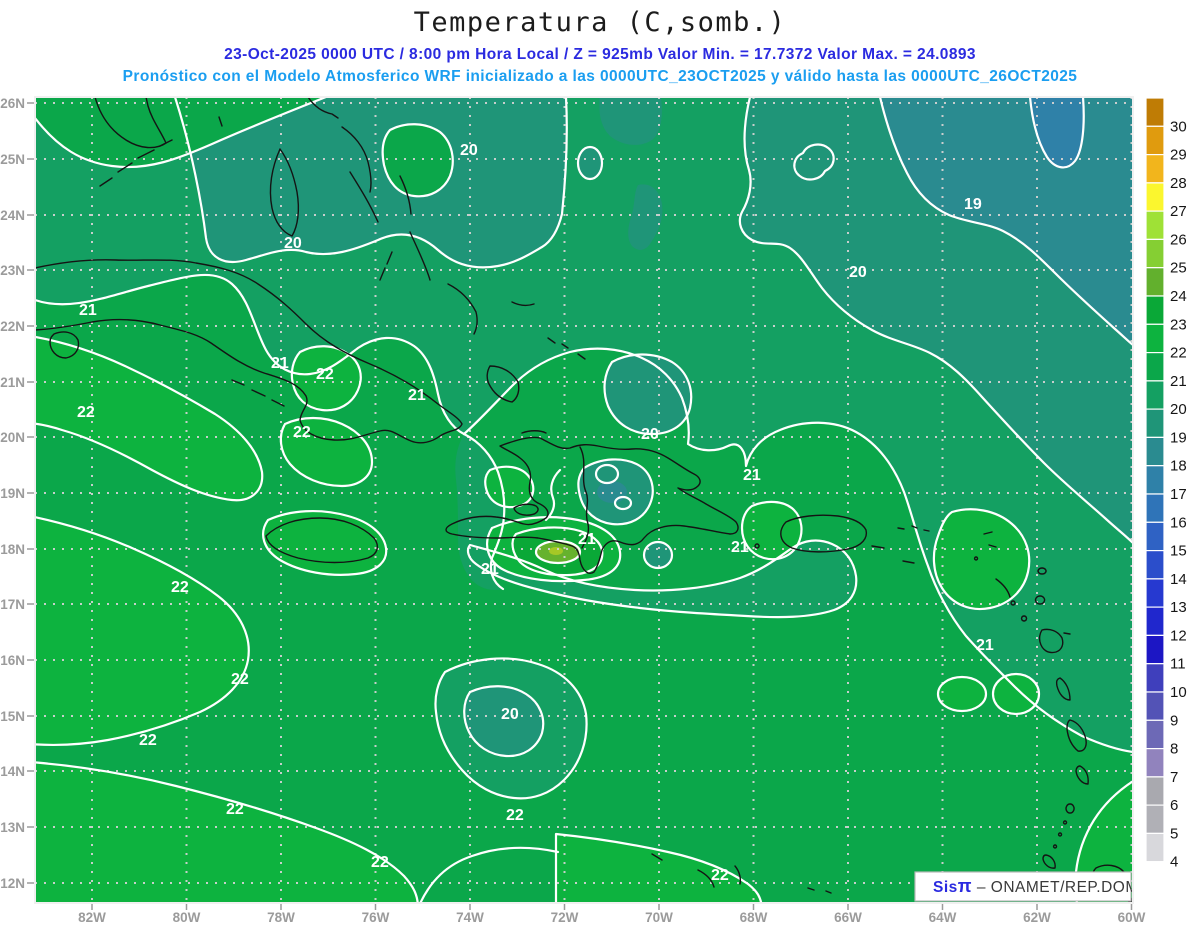 Image resolution: width=1200 pixels, height=927 pixels. Describe the element at coordinates (1174, 833) in the screenshot. I see `svg-text: 5` at that location.